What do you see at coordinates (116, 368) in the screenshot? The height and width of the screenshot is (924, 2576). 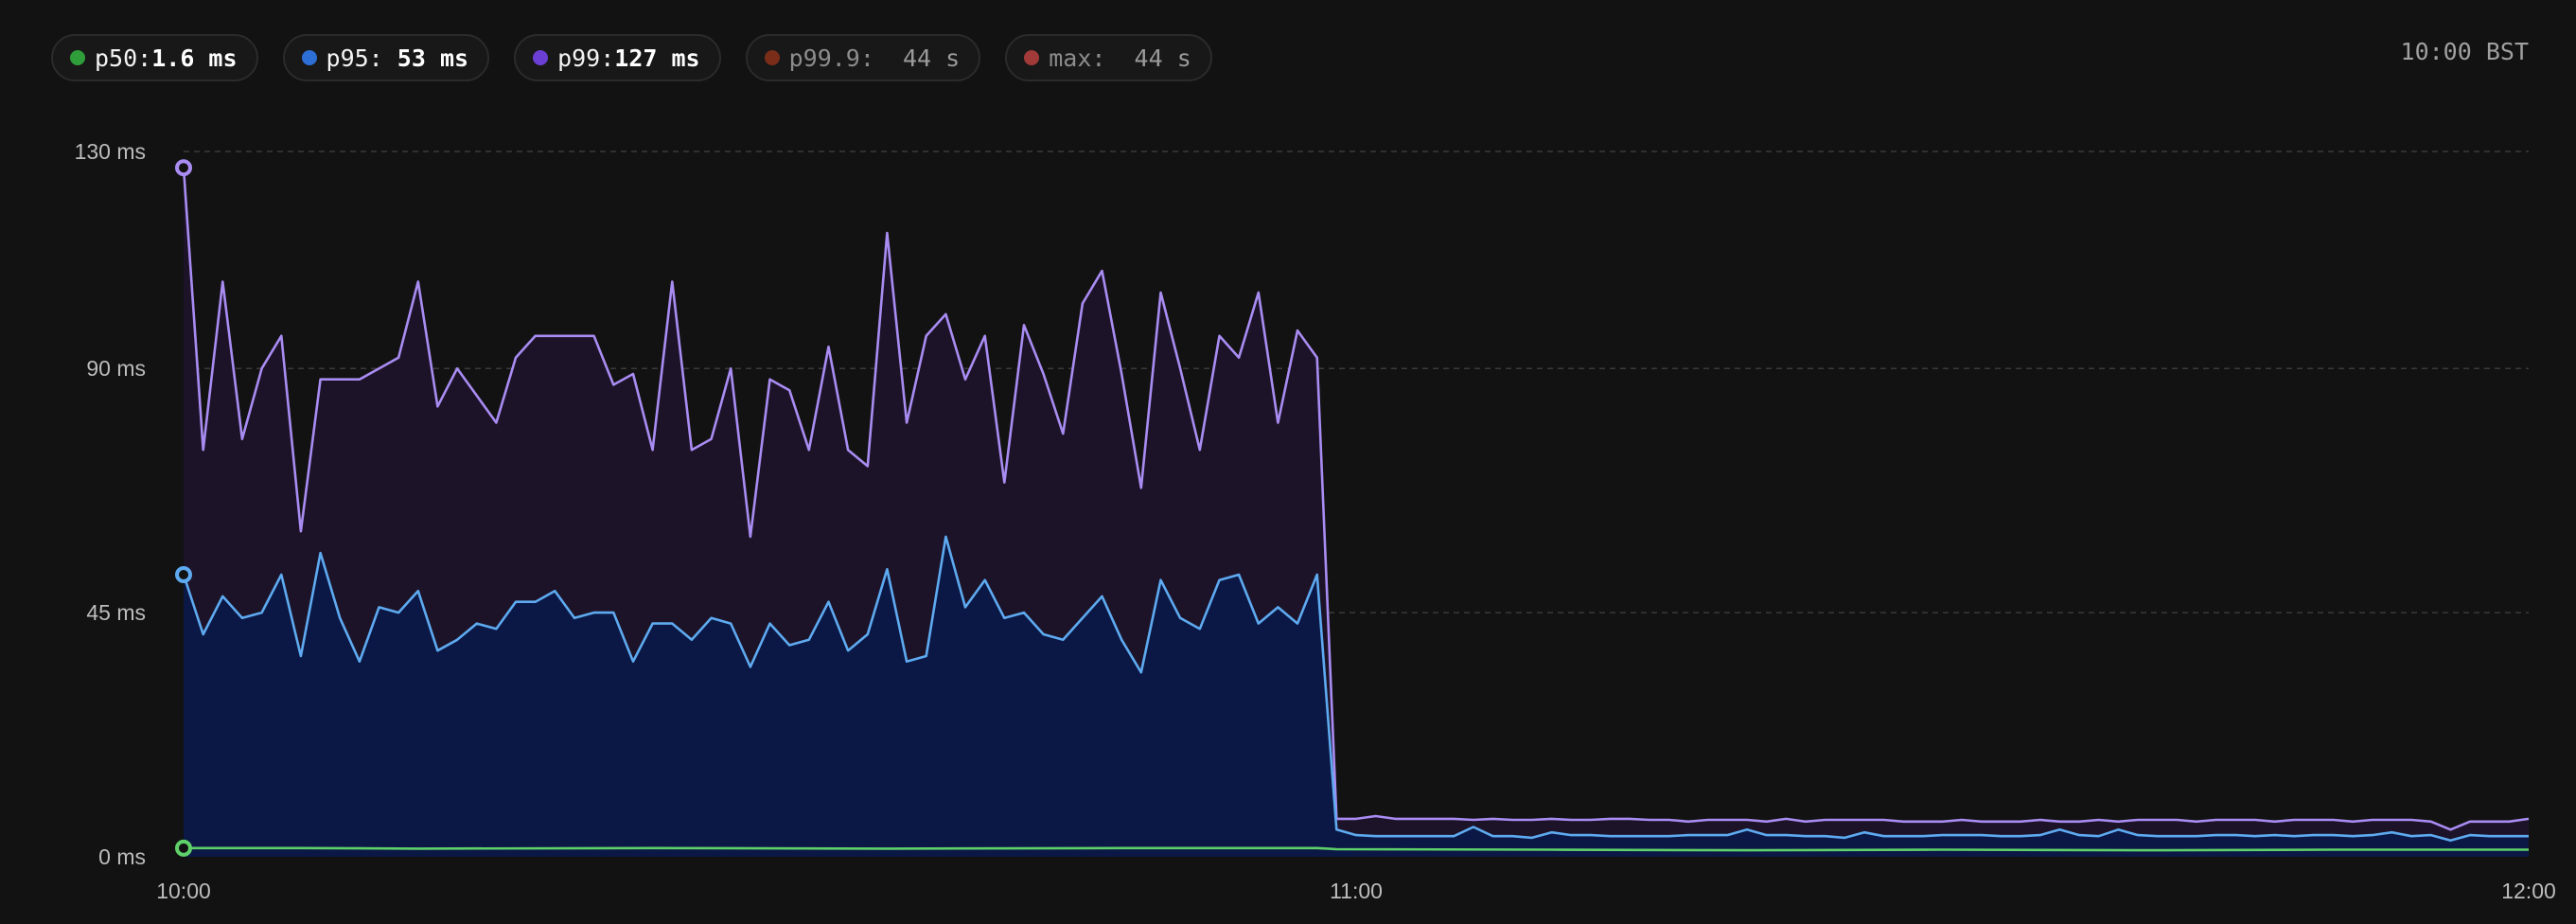 I see `y-tick-label: 90 ms` at bounding box center [116, 368].